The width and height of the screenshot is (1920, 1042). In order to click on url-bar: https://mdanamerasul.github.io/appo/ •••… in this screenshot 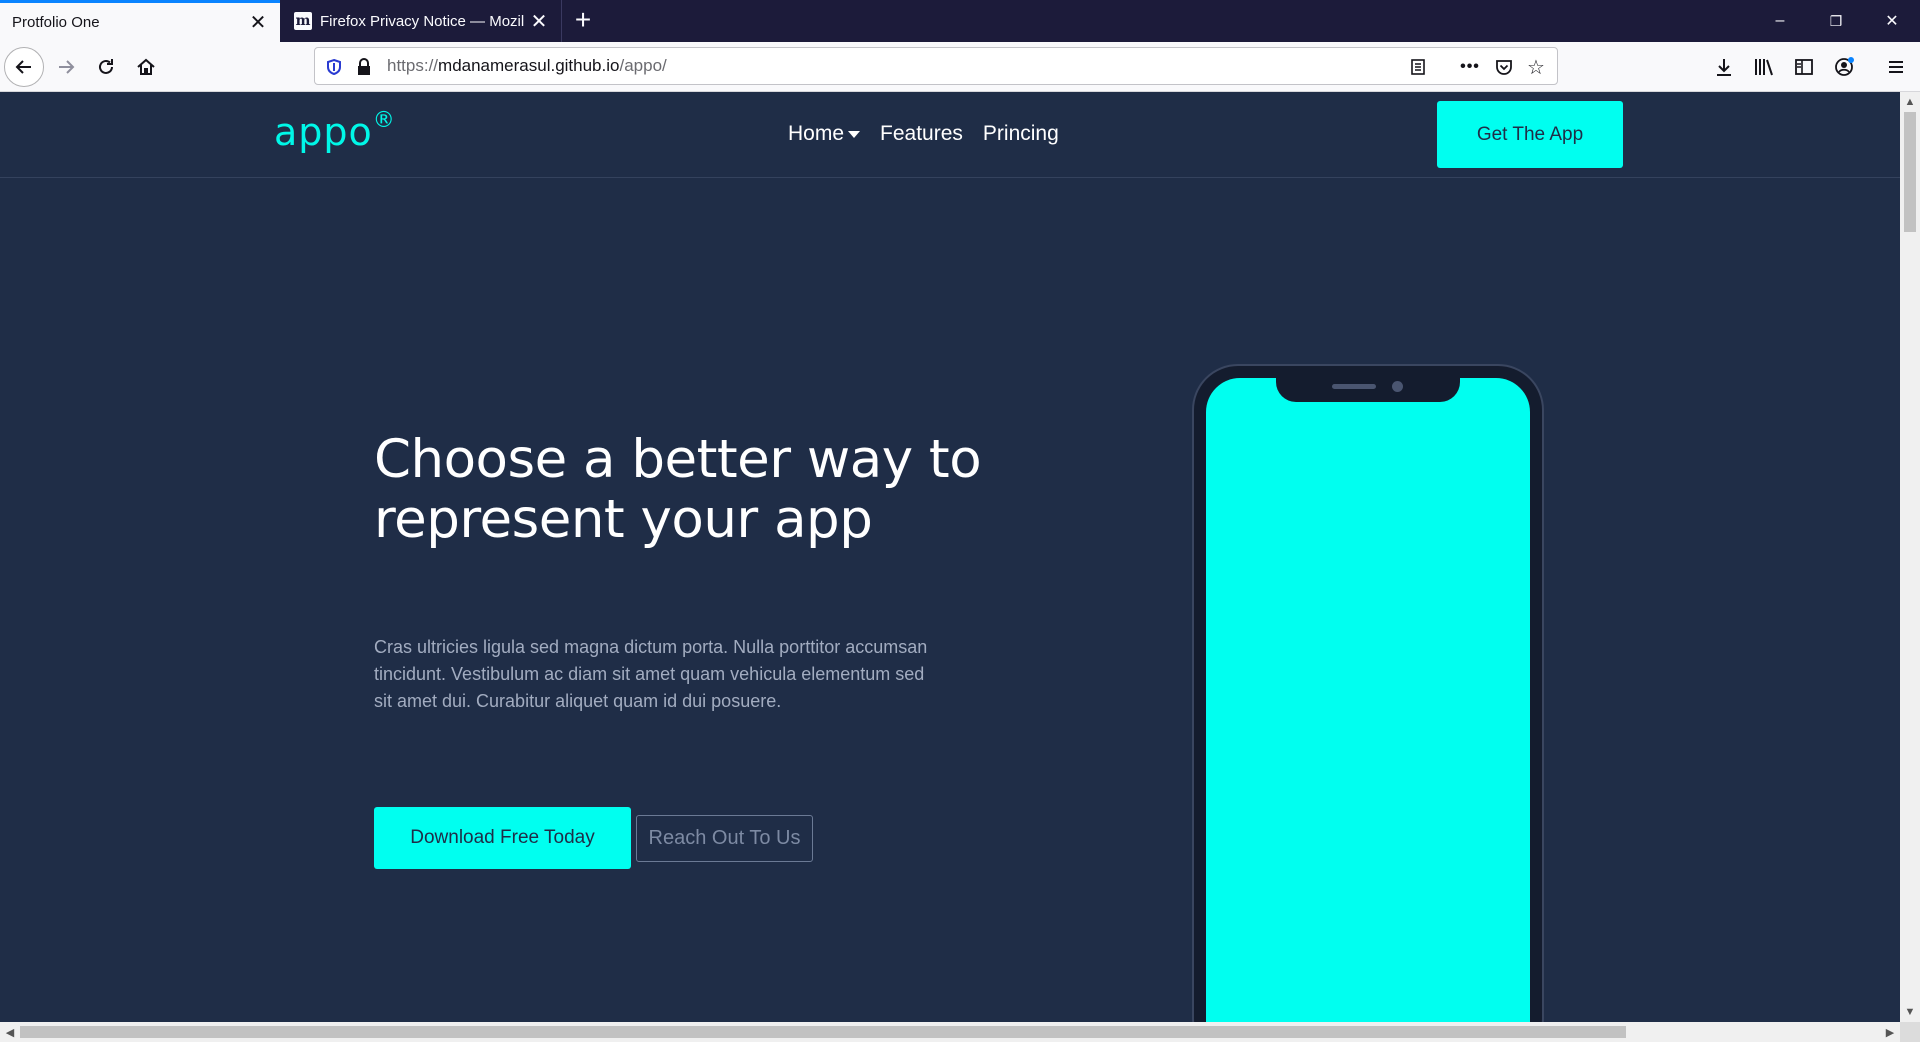, I will do `click(936, 66)`.